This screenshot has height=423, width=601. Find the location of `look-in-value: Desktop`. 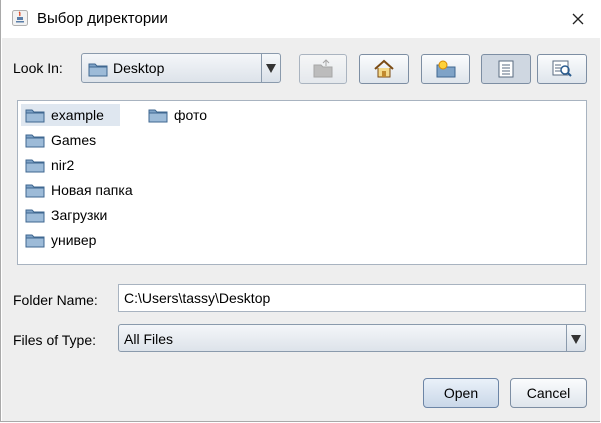

look-in-value: Desktop is located at coordinates (139, 68).